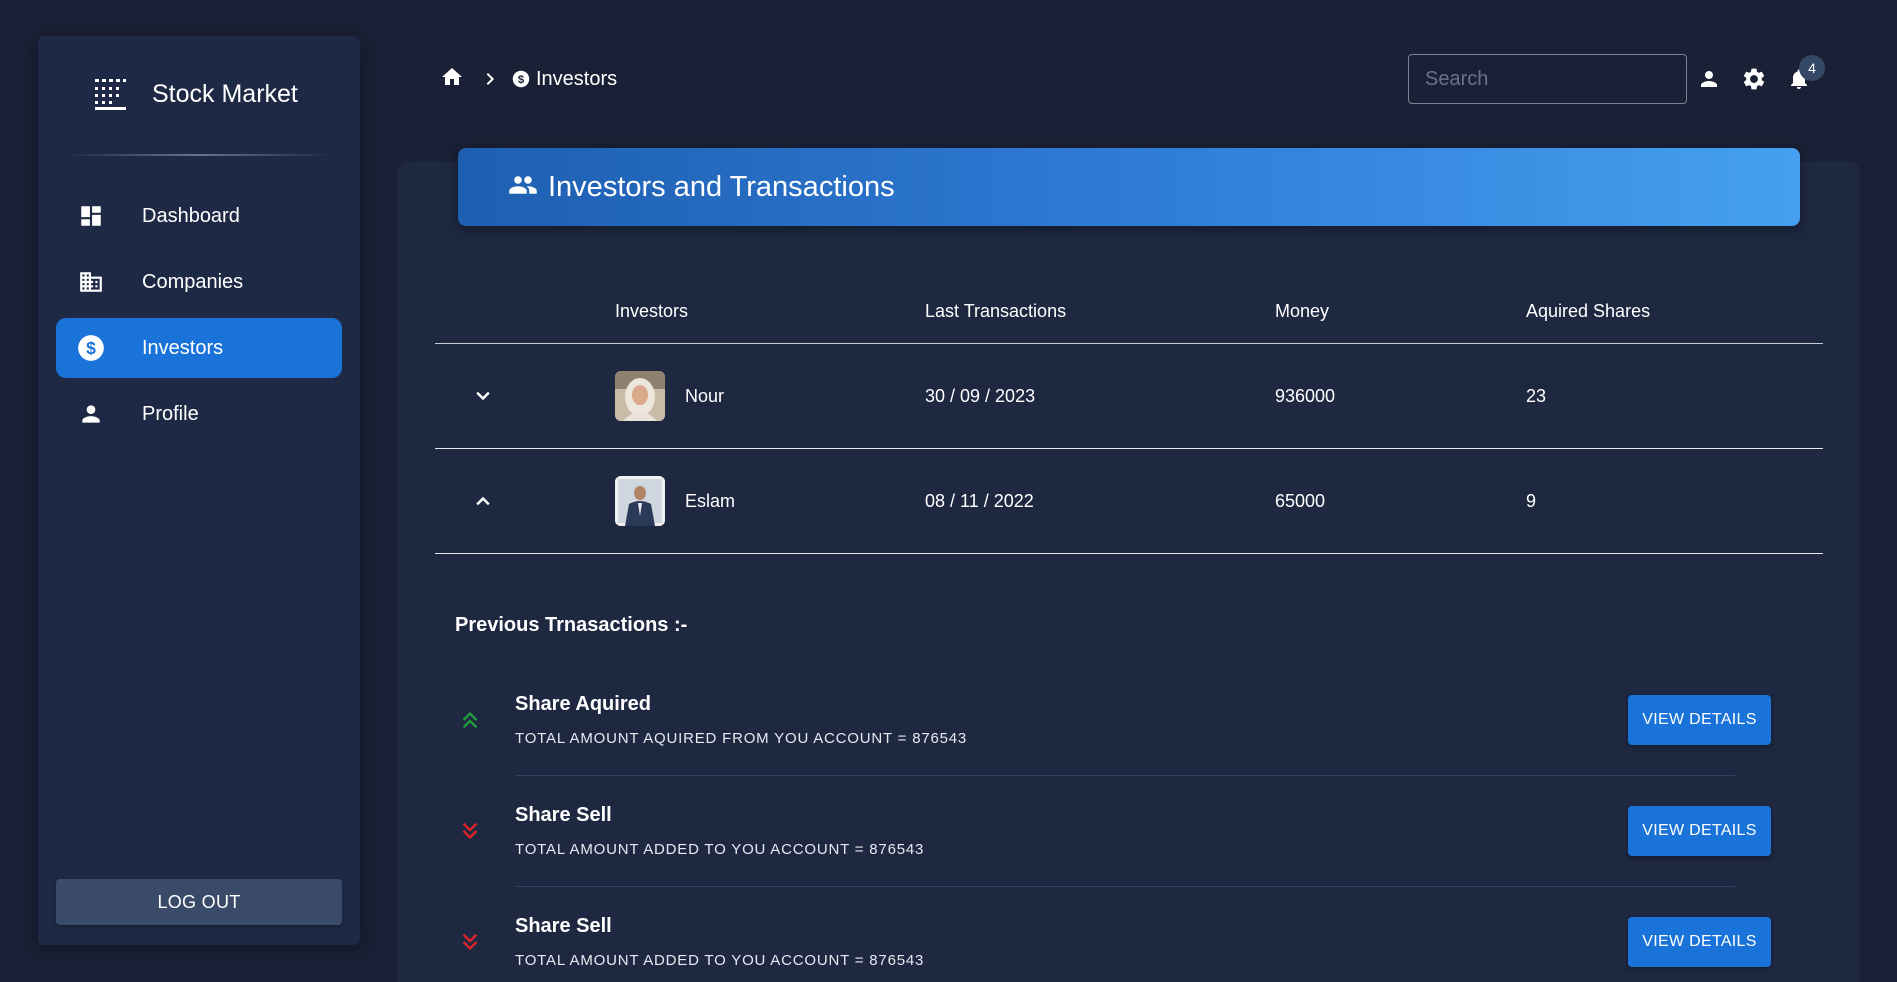 The height and width of the screenshot is (982, 1897). Describe the element at coordinates (770, 501) in the screenshot. I see `investor-cell: Eslam` at that location.